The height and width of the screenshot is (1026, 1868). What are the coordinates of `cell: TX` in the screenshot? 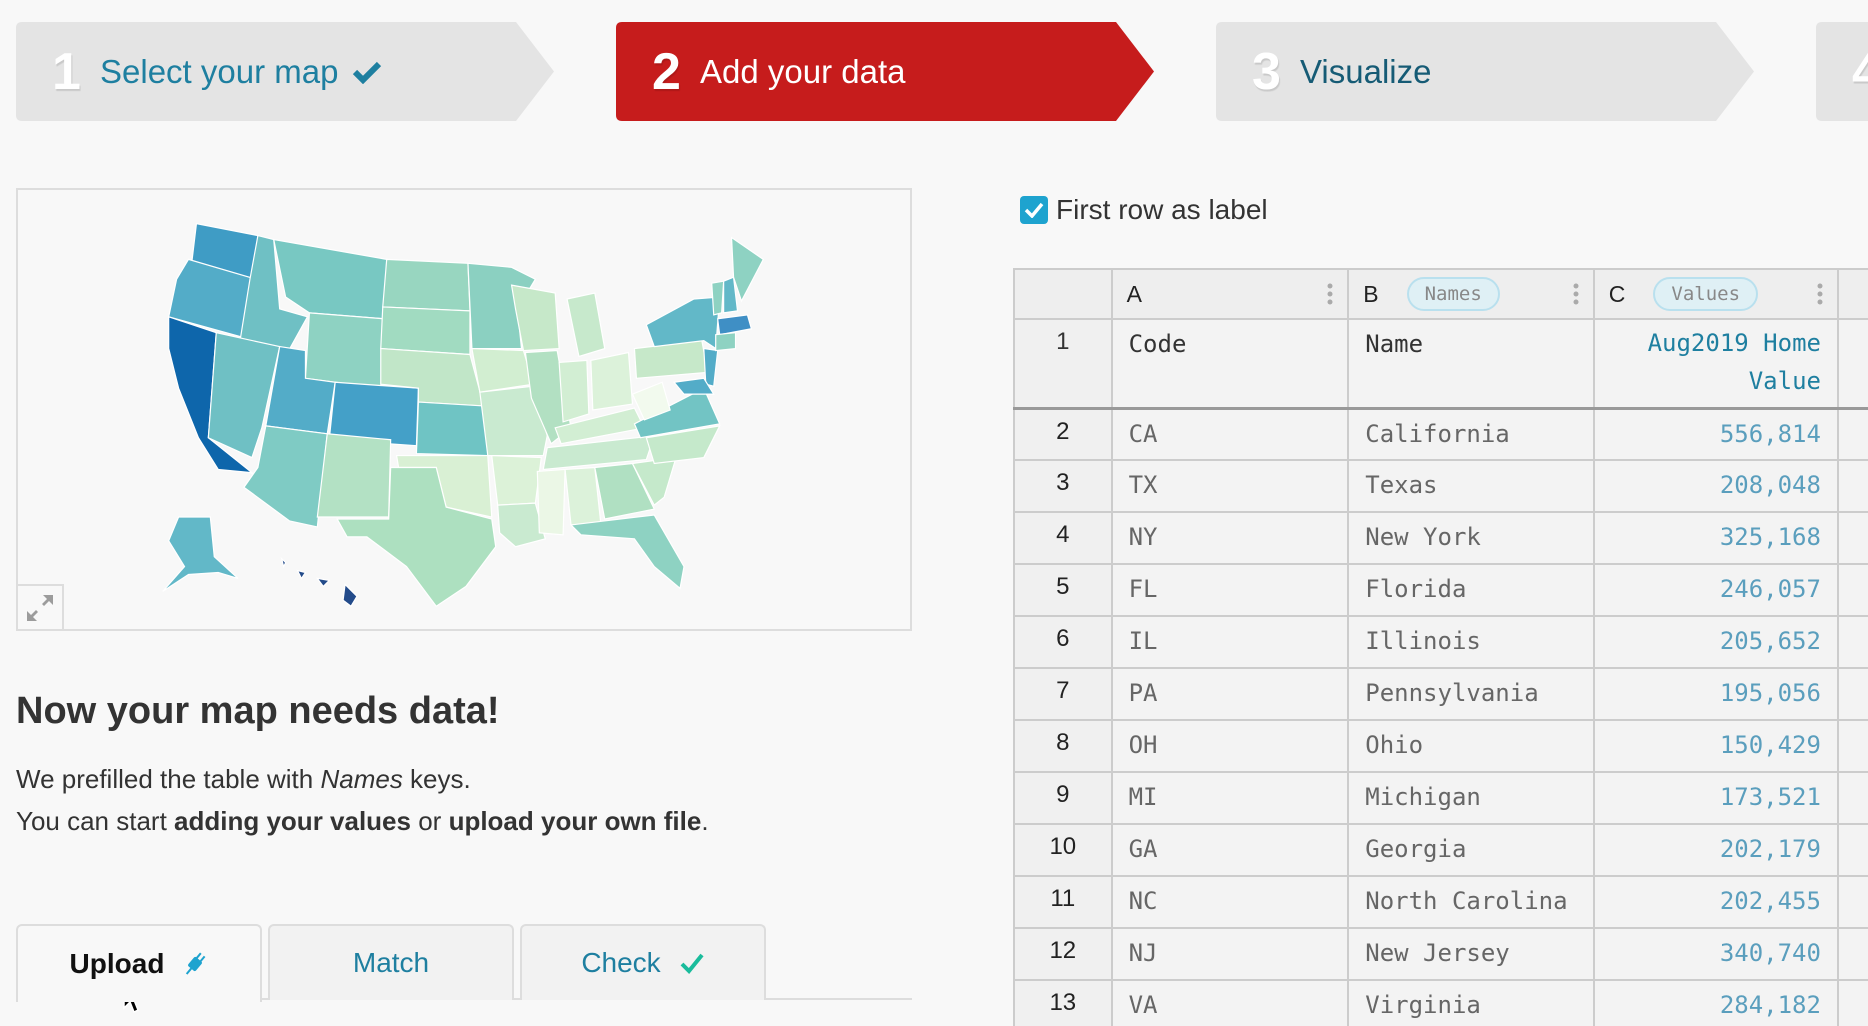 It's located at (1230, 486).